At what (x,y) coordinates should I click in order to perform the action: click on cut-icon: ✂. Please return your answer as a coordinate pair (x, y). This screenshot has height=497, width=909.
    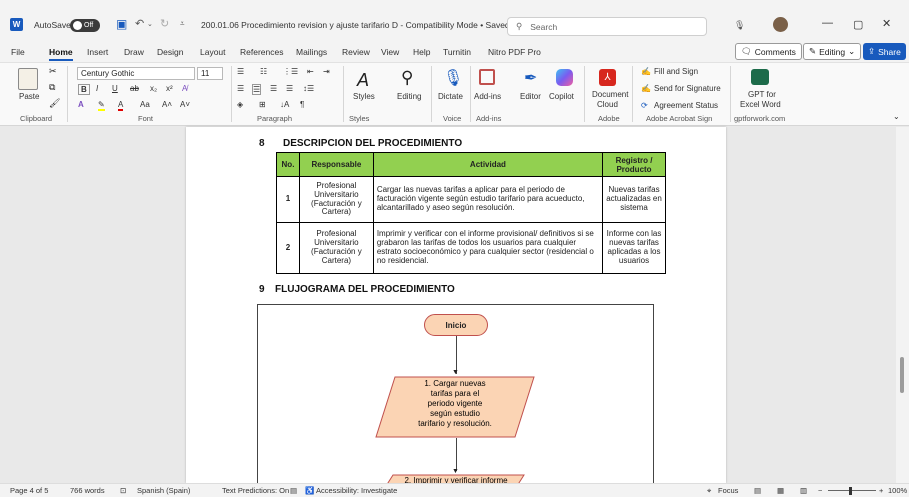
    Looking at the image, I should click on (53, 71).